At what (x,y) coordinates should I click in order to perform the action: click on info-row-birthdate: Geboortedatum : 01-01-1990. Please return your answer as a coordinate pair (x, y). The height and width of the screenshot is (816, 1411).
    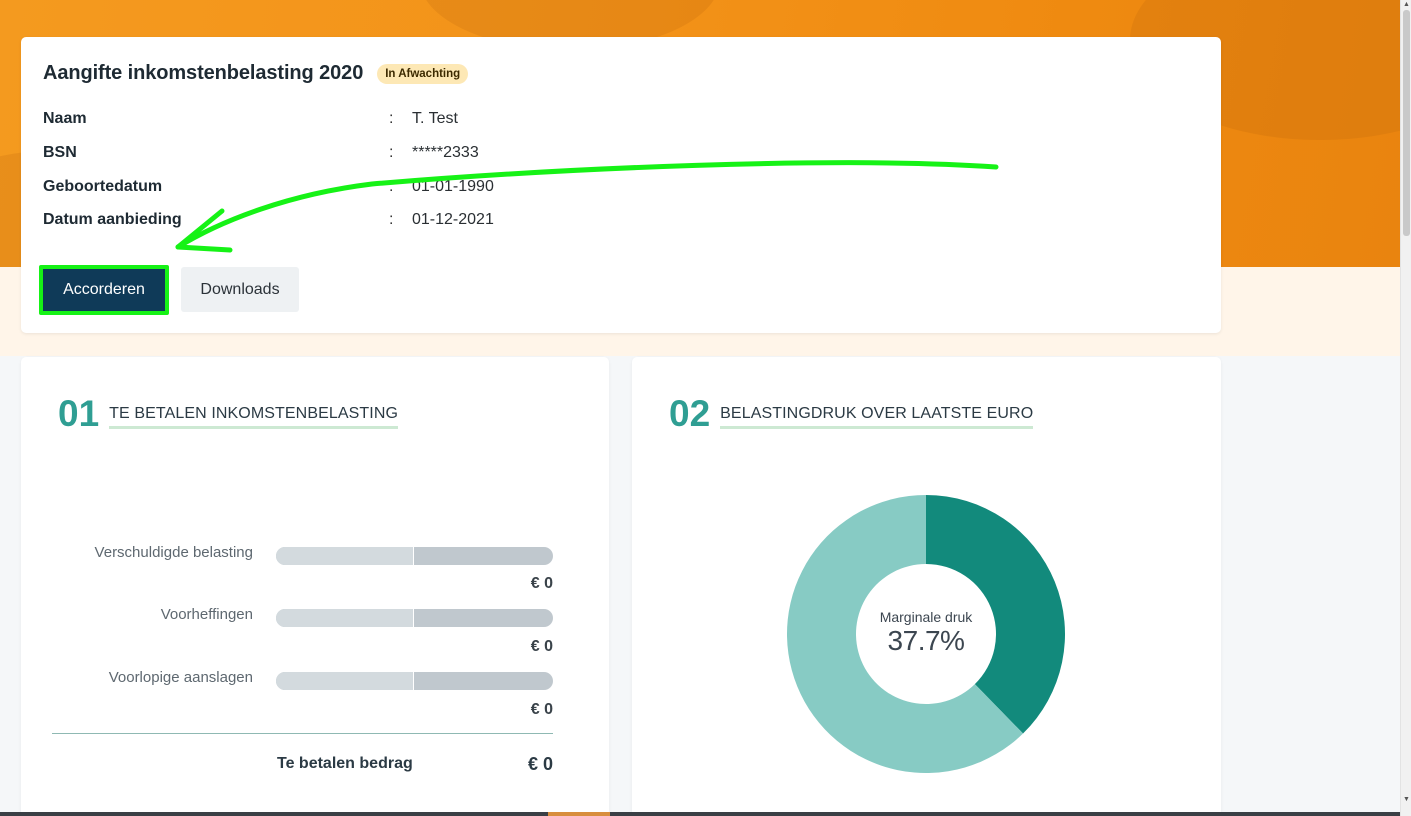
    Looking at the image, I should click on (343, 189).